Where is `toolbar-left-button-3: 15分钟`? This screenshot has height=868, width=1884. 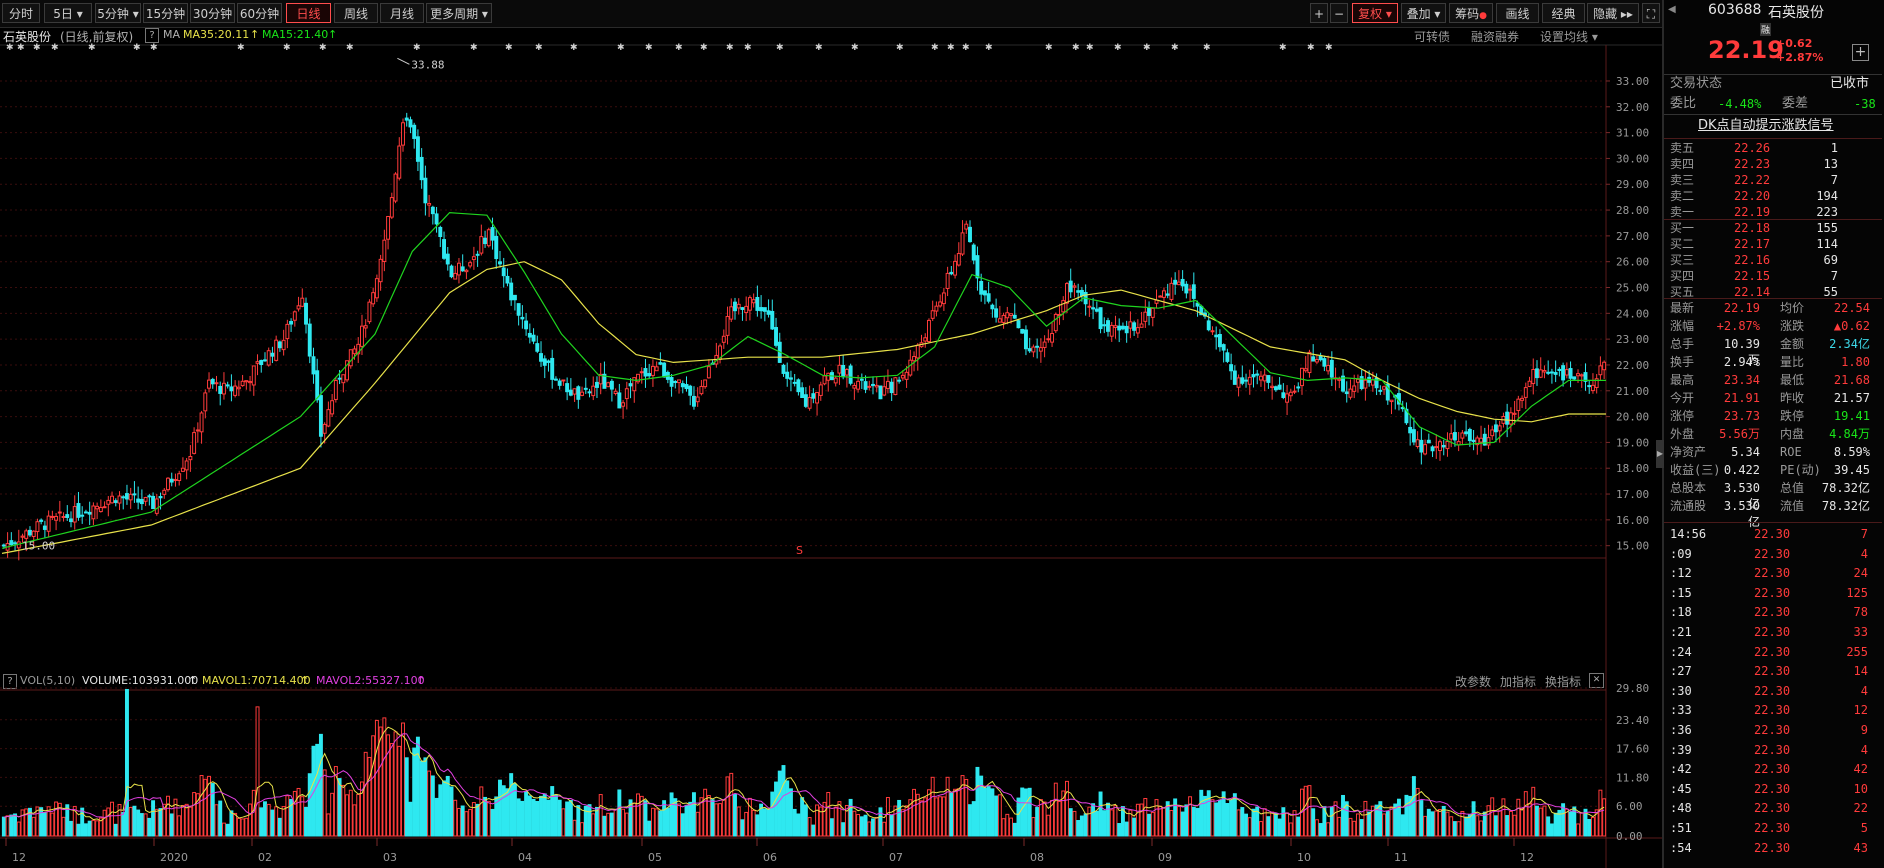
toolbar-left-button-3: 15分钟 is located at coordinates (165, 13).